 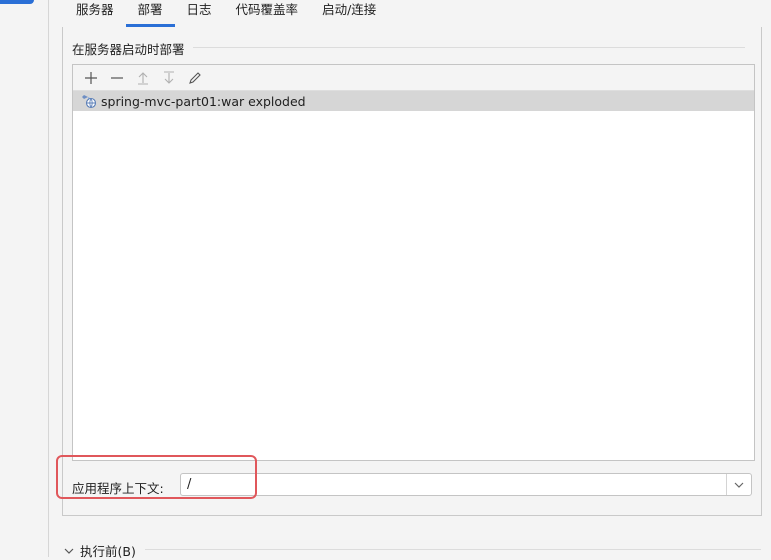 What do you see at coordinates (195, 78) in the screenshot?
I see `edit-icon` at bounding box center [195, 78].